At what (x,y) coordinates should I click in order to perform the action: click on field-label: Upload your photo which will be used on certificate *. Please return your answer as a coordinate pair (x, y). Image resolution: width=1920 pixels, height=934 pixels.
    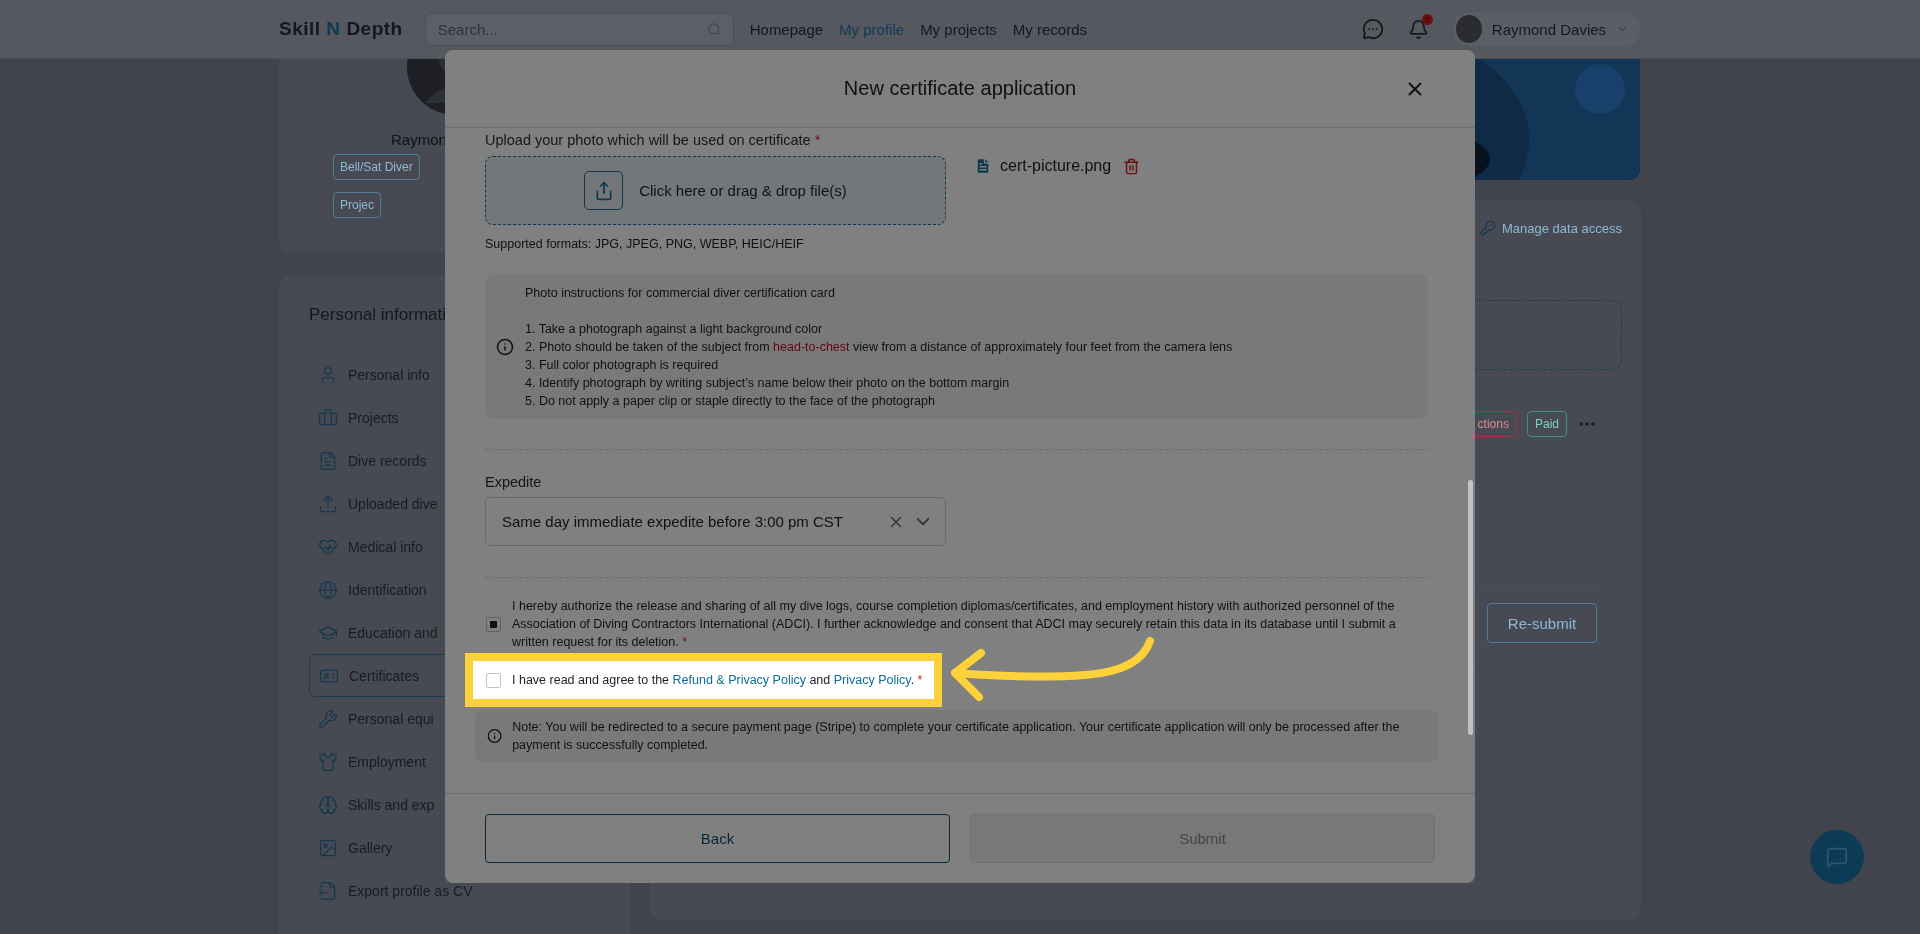
    Looking at the image, I should click on (653, 140).